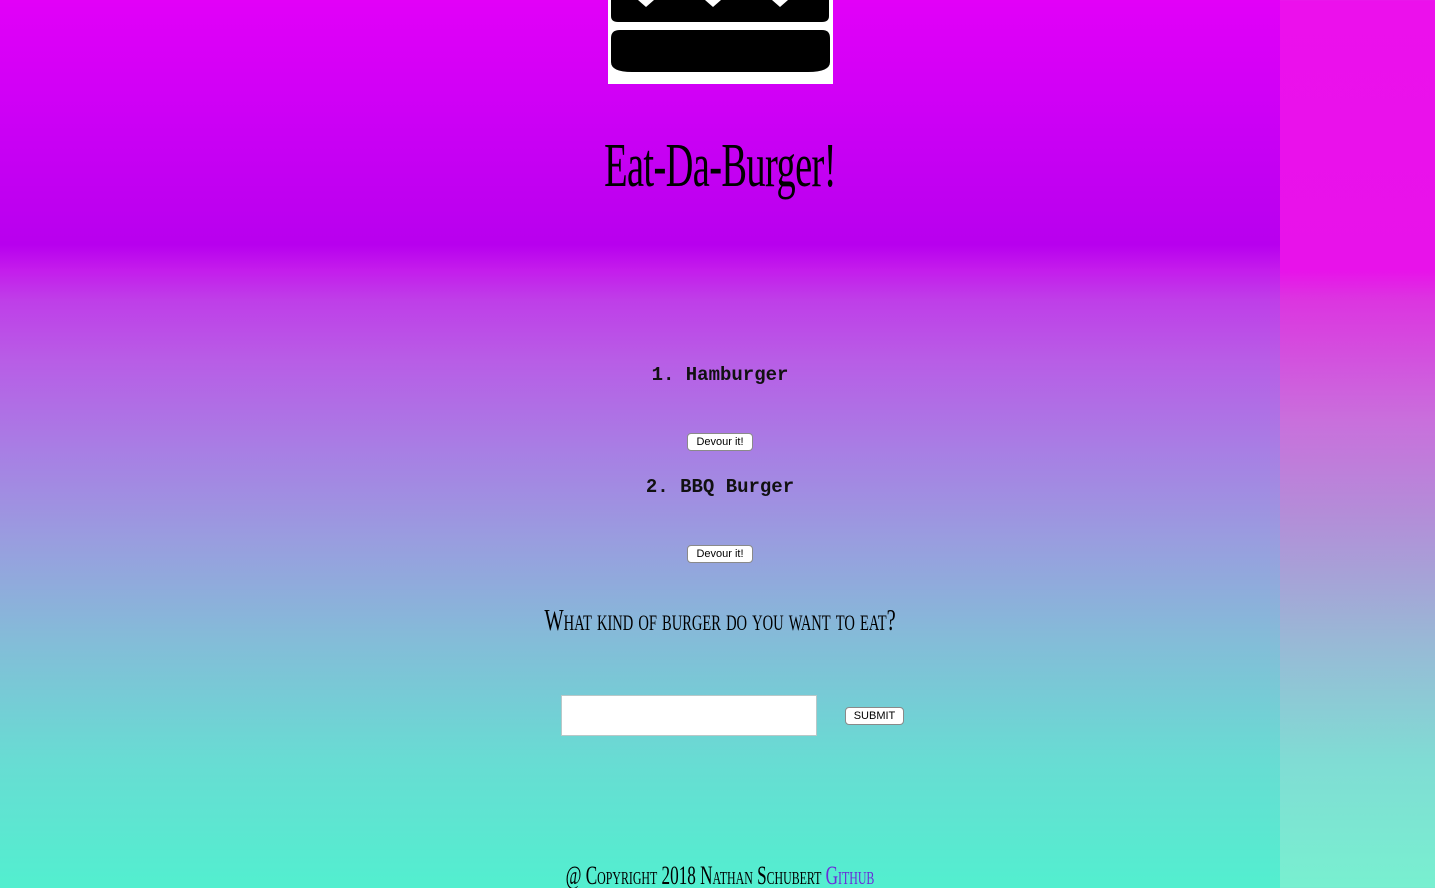 This screenshot has width=1435, height=888. Describe the element at coordinates (720, 375) in the screenshot. I see `burger-item-hamburger: 1. Hamburger` at that location.